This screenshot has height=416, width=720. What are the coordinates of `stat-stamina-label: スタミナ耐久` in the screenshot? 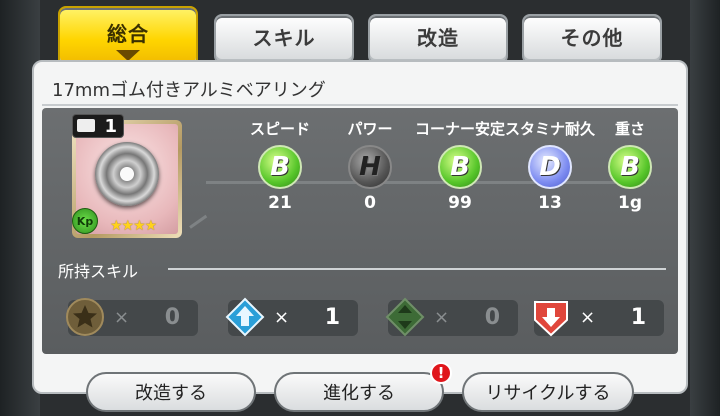 It's located at (550, 129).